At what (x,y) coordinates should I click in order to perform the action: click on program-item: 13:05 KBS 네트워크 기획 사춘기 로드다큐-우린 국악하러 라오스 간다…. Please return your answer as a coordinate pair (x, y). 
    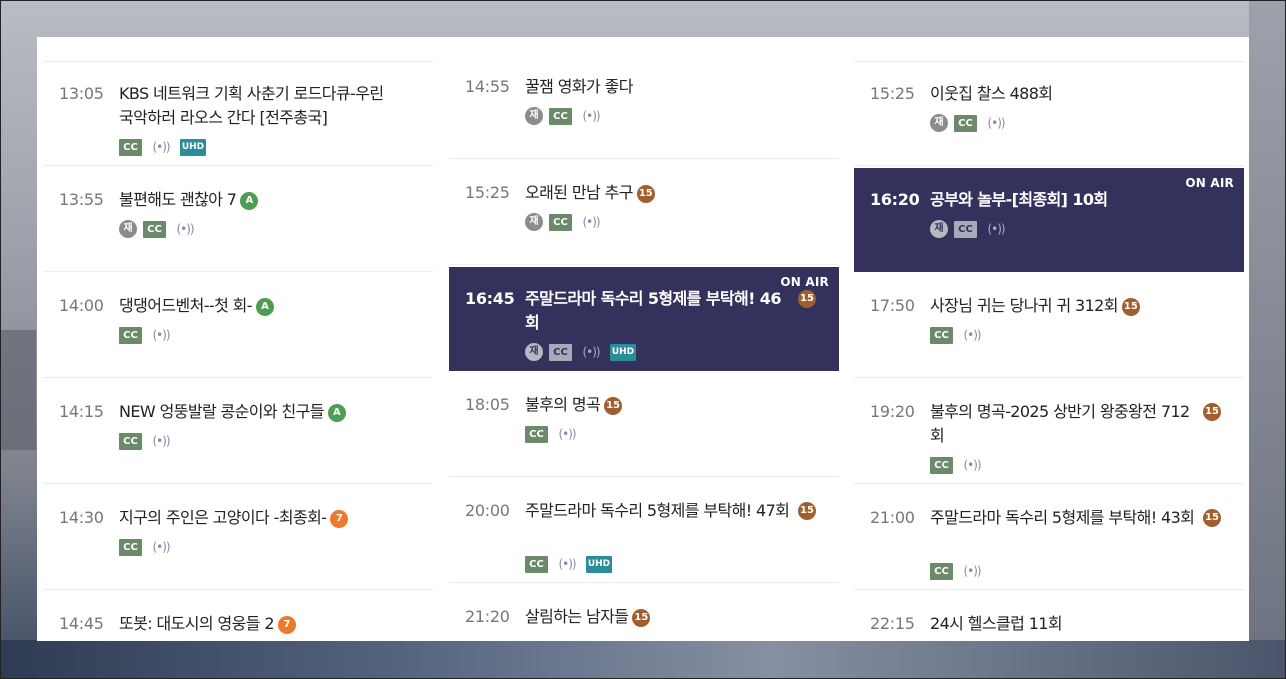
    Looking at the image, I should click on (238, 114).